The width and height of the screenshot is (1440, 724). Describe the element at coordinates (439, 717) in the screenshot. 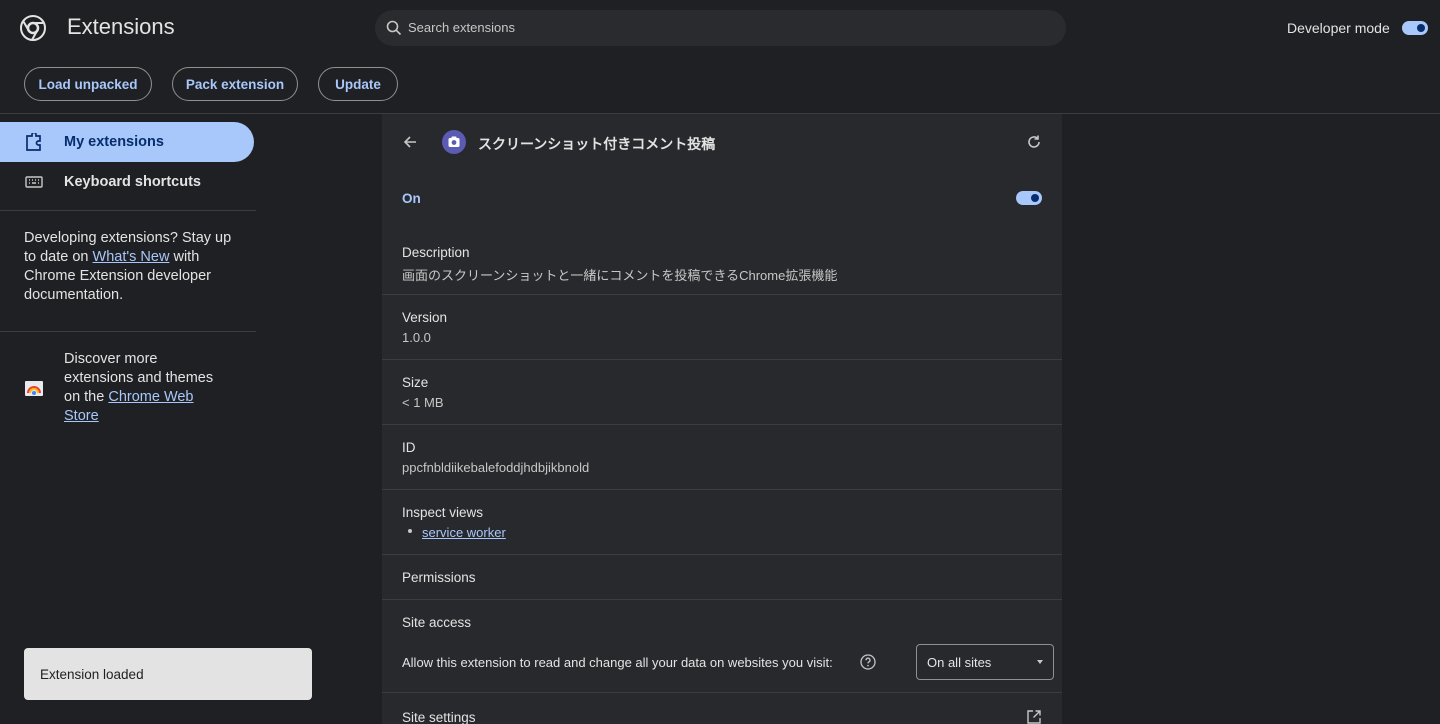

I see `site-settings-label: Site settings` at that location.